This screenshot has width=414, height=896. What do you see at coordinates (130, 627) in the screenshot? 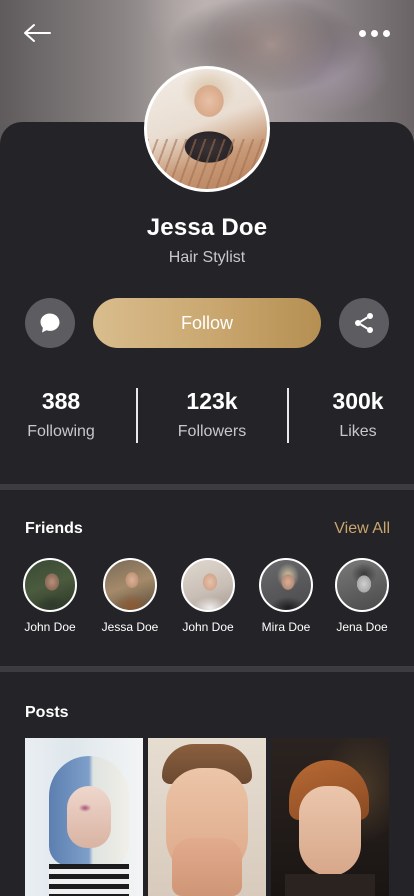
I see `friend-name: Jessa Doe` at bounding box center [130, 627].